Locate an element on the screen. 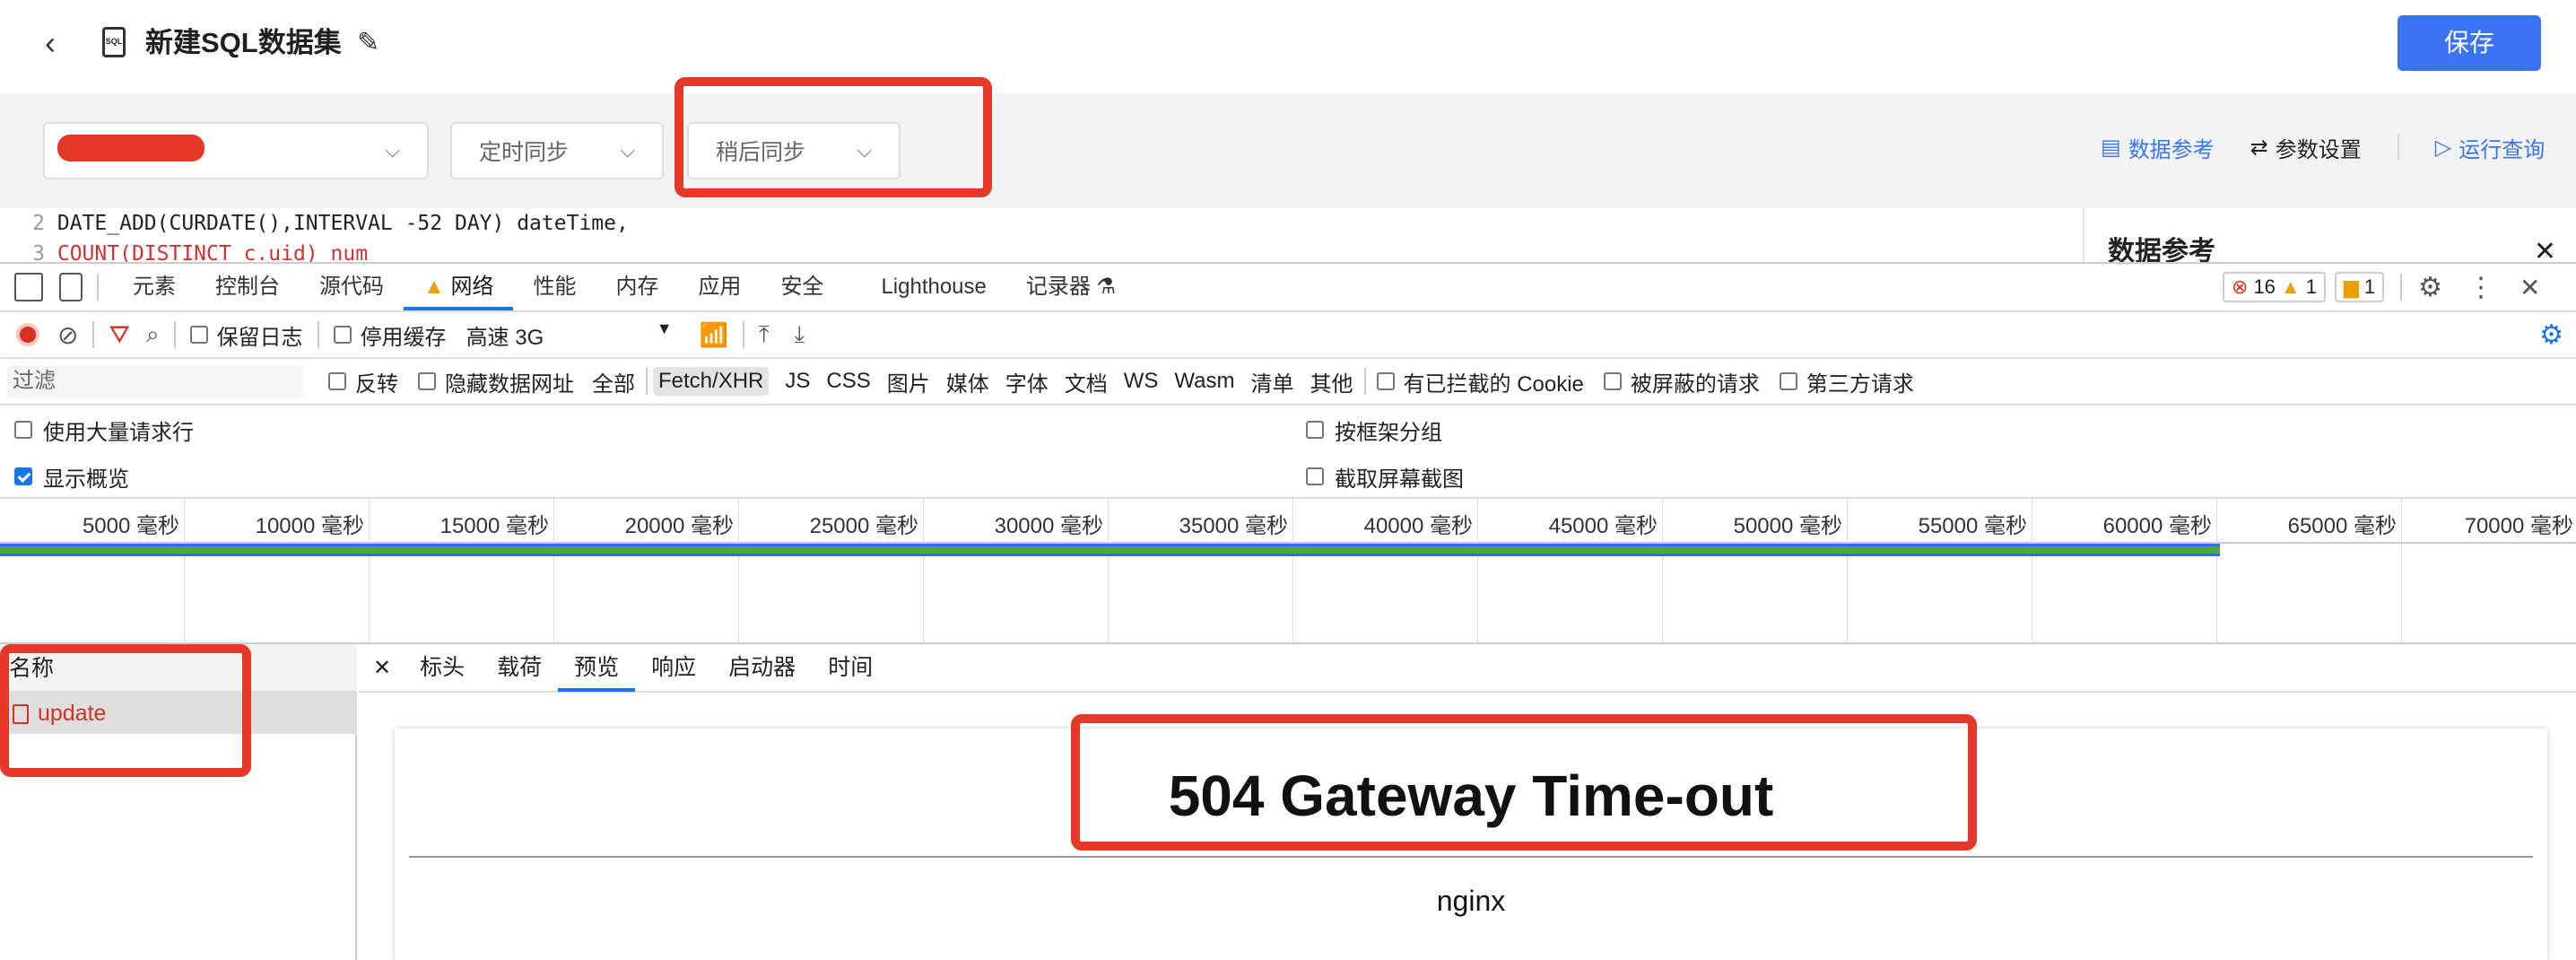 This screenshot has height=960, width=2576. error-warning-badge: ⊗ 16 ▲ 1 is located at coordinates (2274, 287).